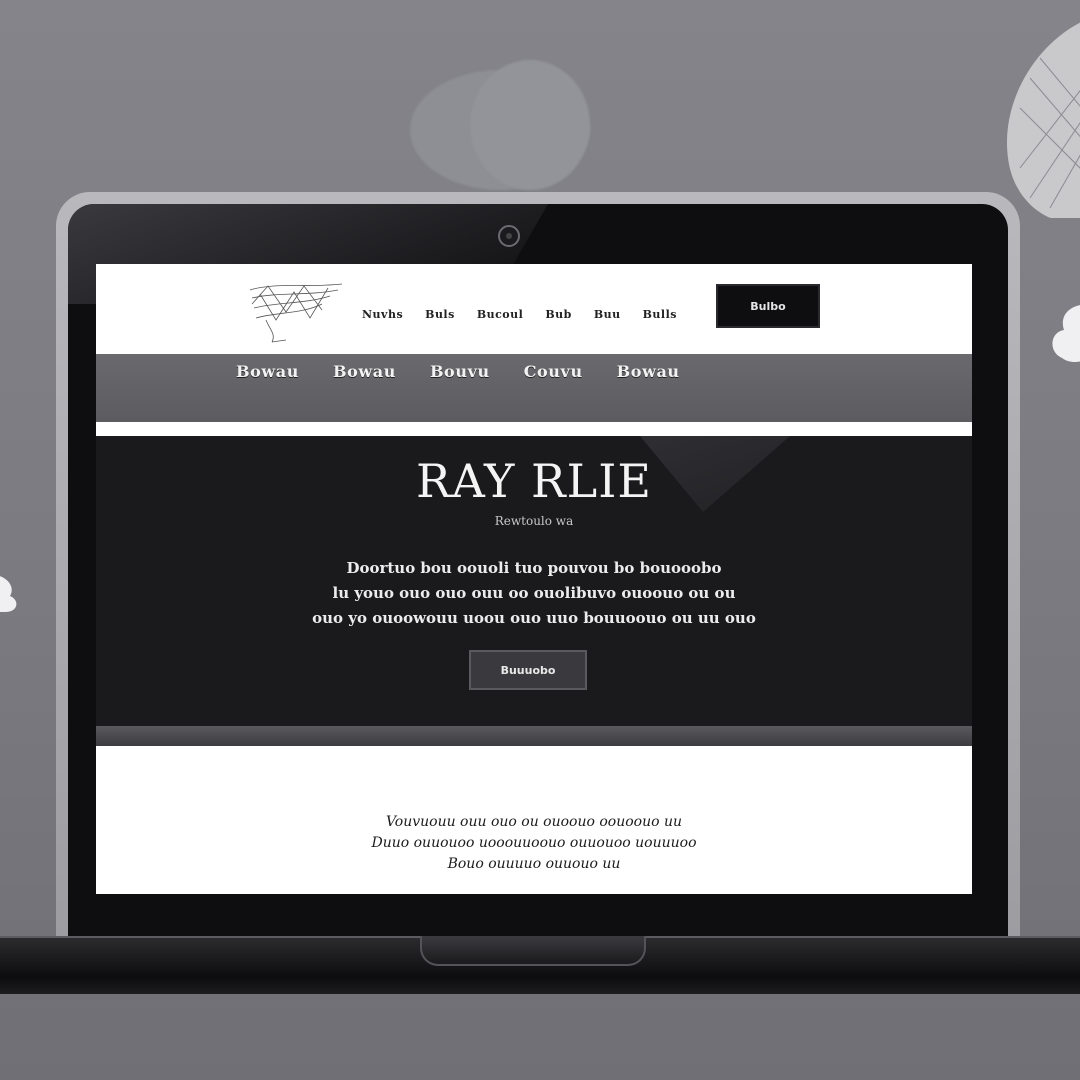 The height and width of the screenshot is (1080, 1080). I want to click on secondary-nav: Bowau Bowau Bouvu Couvu Bowau, so click(458, 371).